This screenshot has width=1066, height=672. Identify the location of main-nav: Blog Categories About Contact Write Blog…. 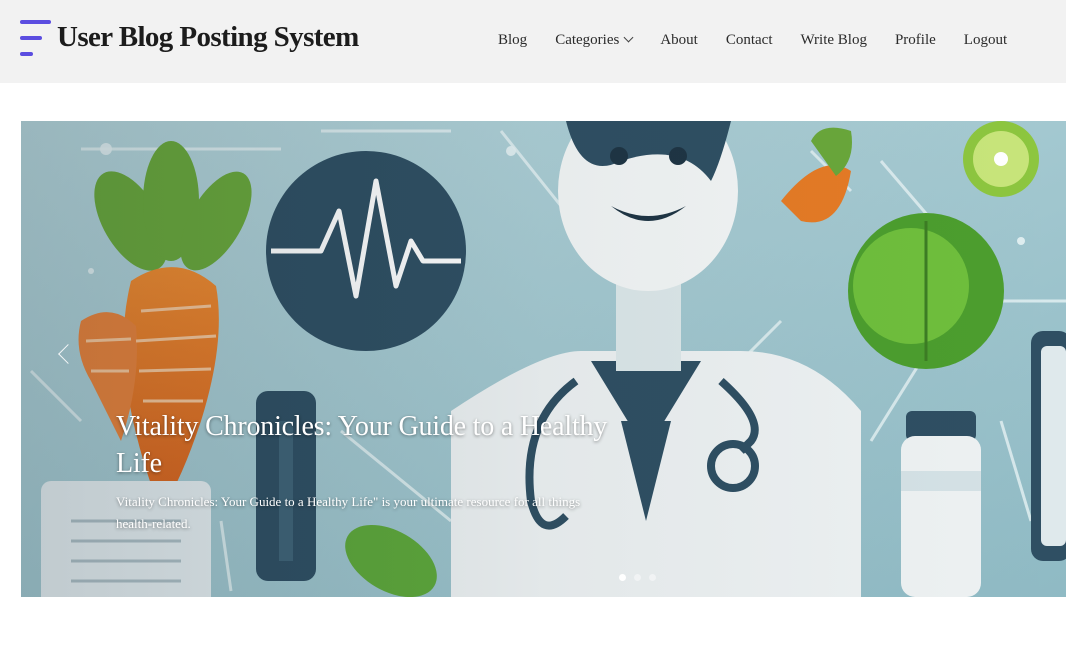
(752, 40).